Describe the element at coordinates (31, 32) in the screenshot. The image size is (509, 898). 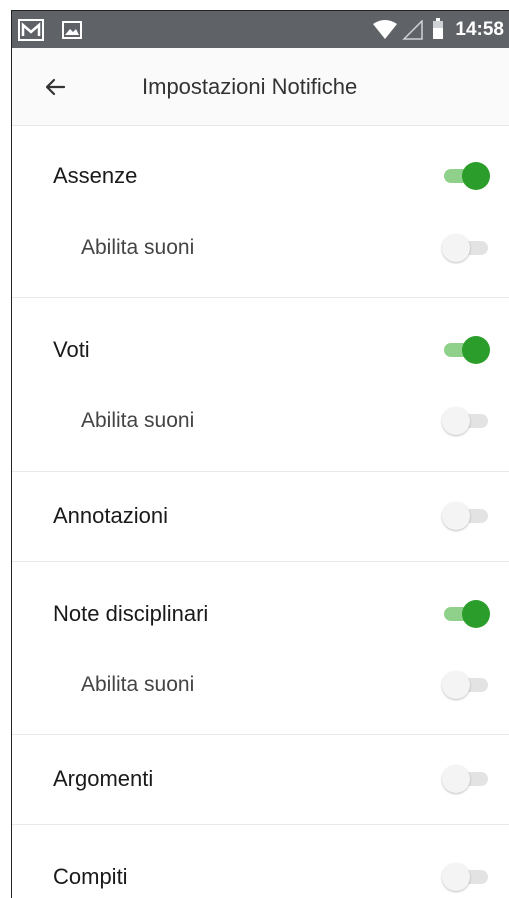
I see `gmail-icon` at that location.